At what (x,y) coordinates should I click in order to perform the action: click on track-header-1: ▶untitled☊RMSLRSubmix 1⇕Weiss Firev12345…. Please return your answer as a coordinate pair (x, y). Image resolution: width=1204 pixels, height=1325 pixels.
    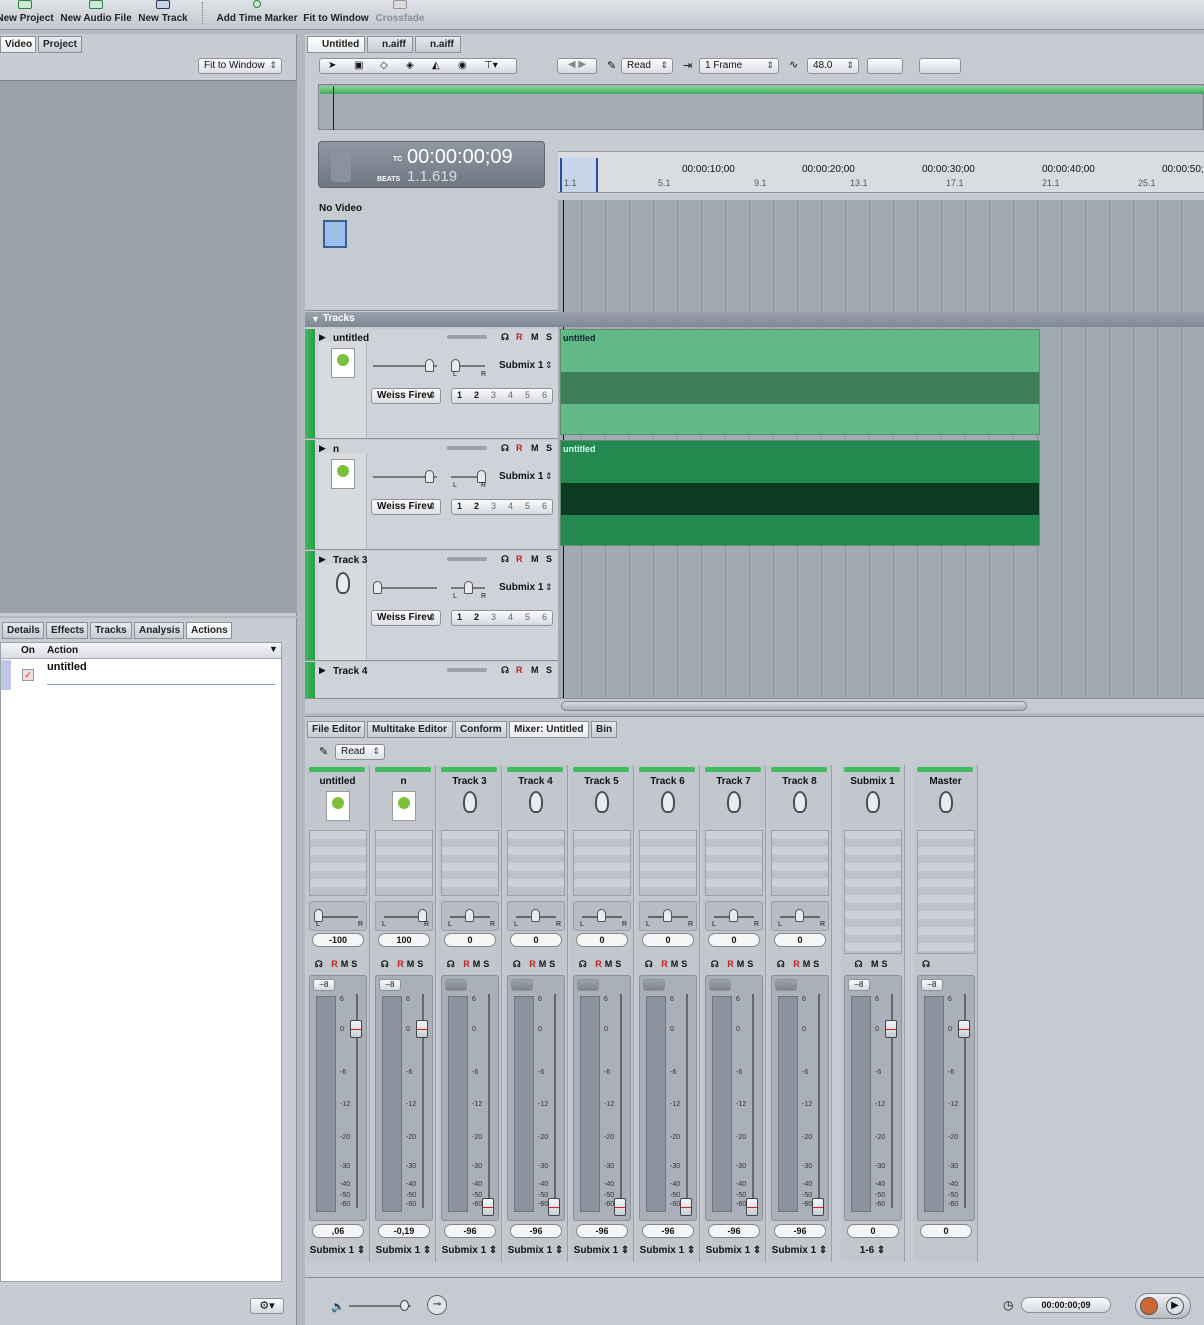
    Looking at the image, I should click on (431, 384).